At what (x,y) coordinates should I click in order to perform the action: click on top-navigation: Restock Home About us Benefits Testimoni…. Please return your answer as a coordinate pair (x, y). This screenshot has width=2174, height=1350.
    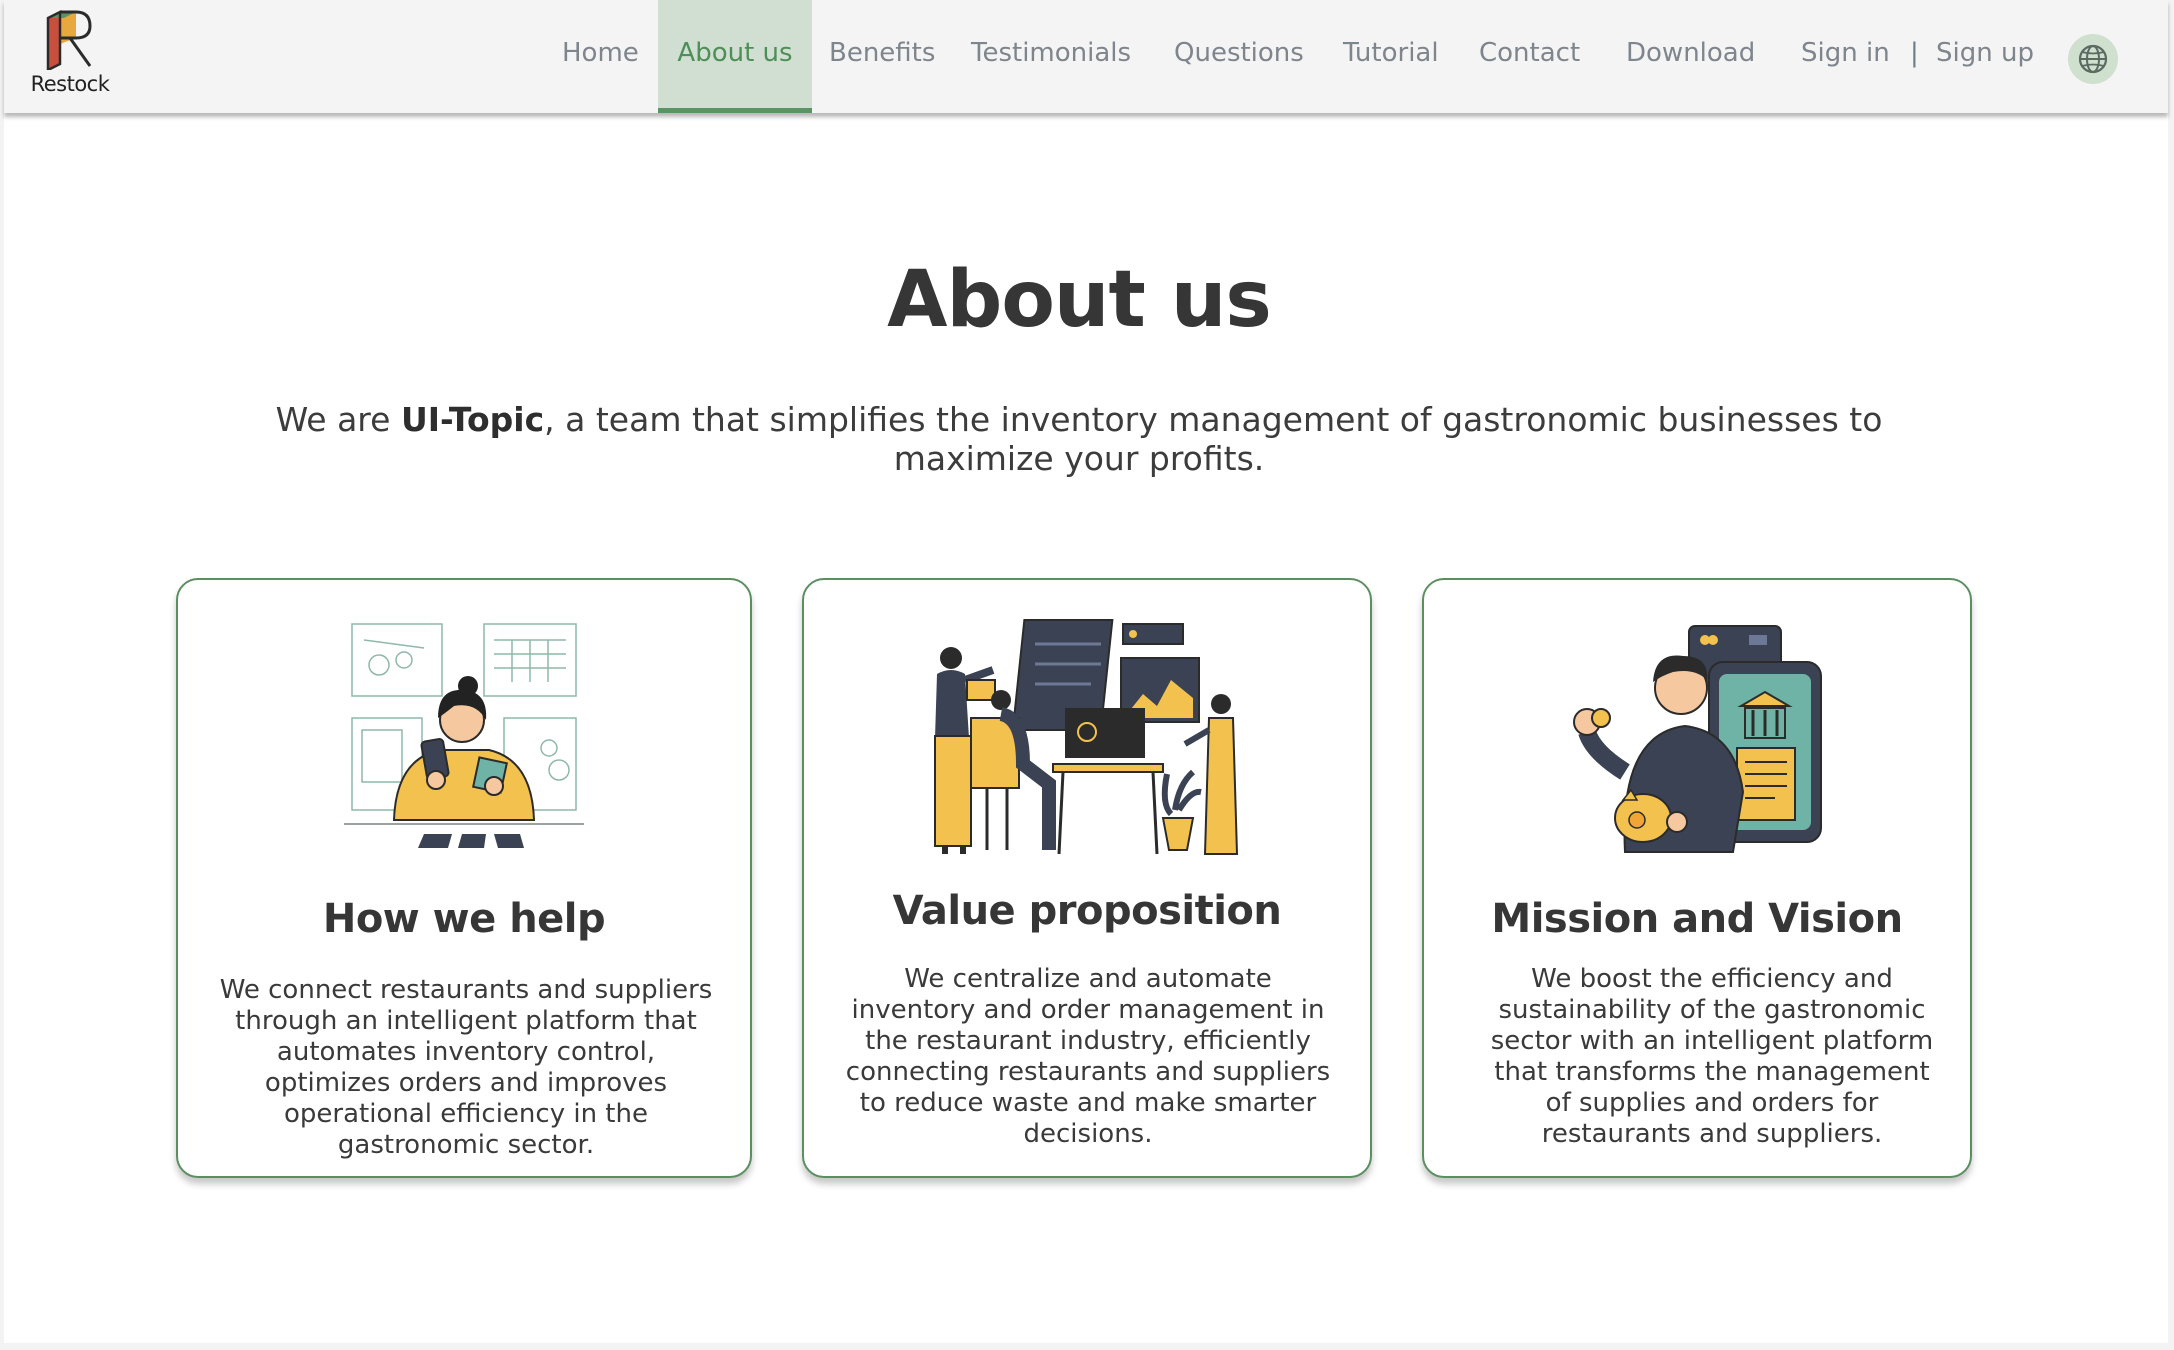
    Looking at the image, I should click on (1086, 56).